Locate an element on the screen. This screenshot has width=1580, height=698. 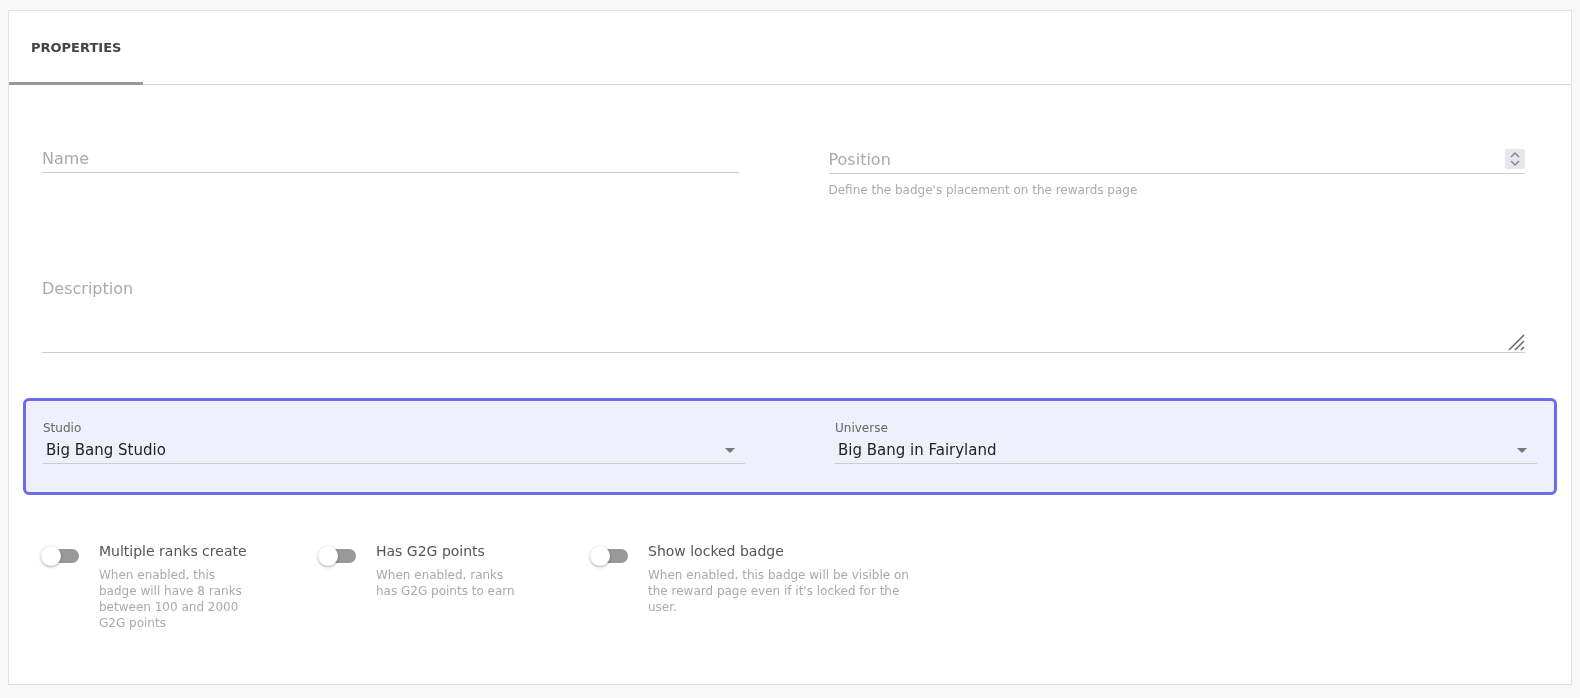
select-field: Big Bang in Fairyland is located at coordinates (1186, 450).